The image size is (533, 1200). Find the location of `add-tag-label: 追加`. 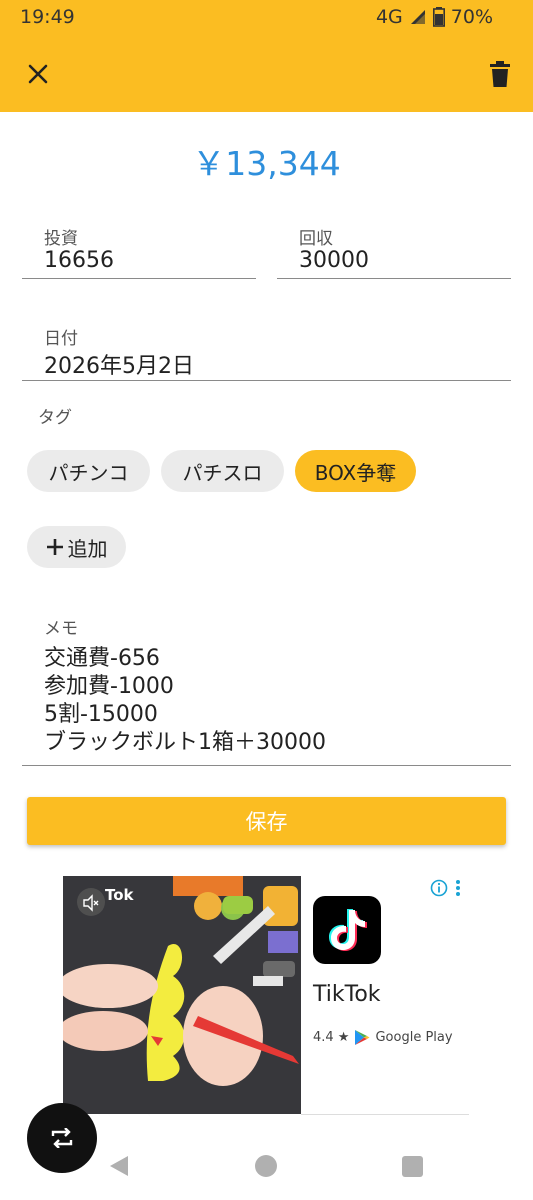

add-tag-label: 追加 is located at coordinates (87, 548).